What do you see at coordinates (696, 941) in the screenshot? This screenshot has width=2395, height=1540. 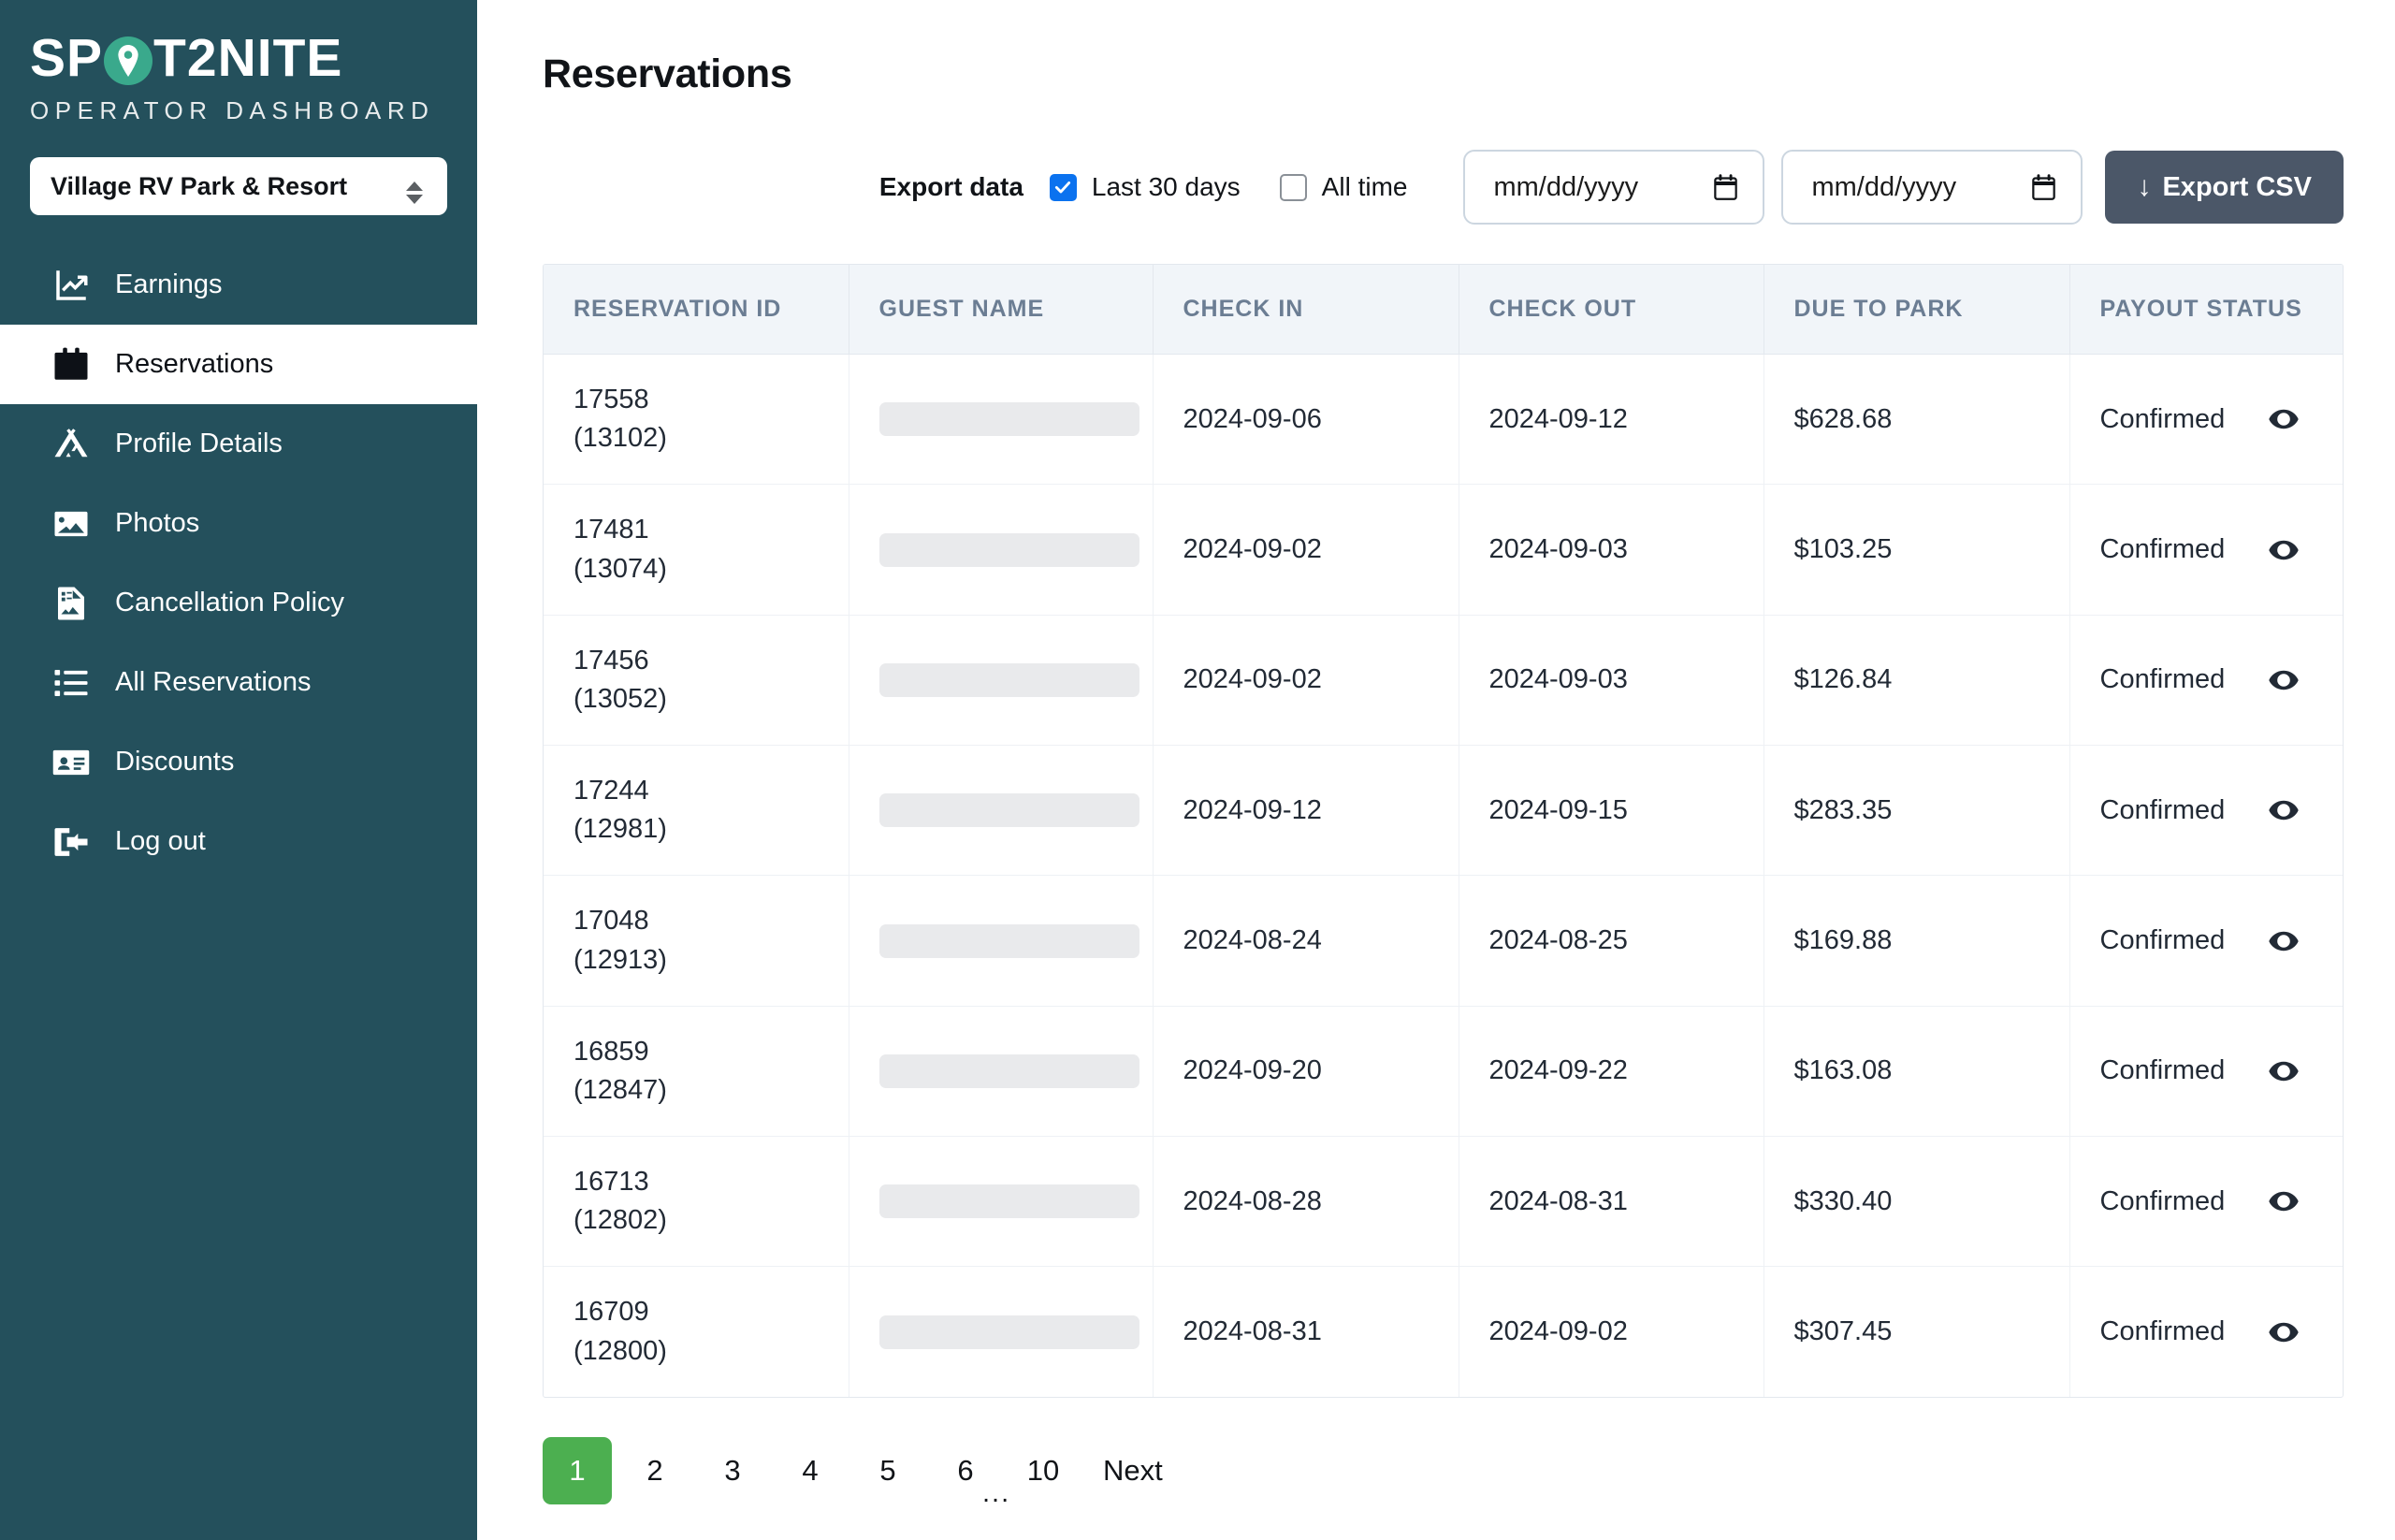 I see `cell-reservation-id: 17048 (12913)` at bounding box center [696, 941].